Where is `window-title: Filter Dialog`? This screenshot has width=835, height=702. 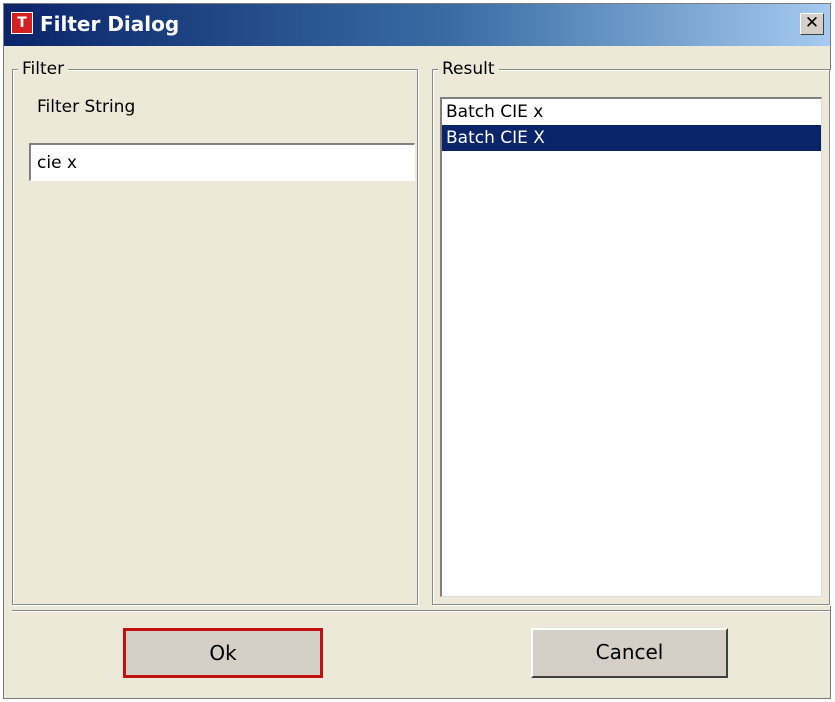 window-title: Filter Dialog is located at coordinates (110, 24).